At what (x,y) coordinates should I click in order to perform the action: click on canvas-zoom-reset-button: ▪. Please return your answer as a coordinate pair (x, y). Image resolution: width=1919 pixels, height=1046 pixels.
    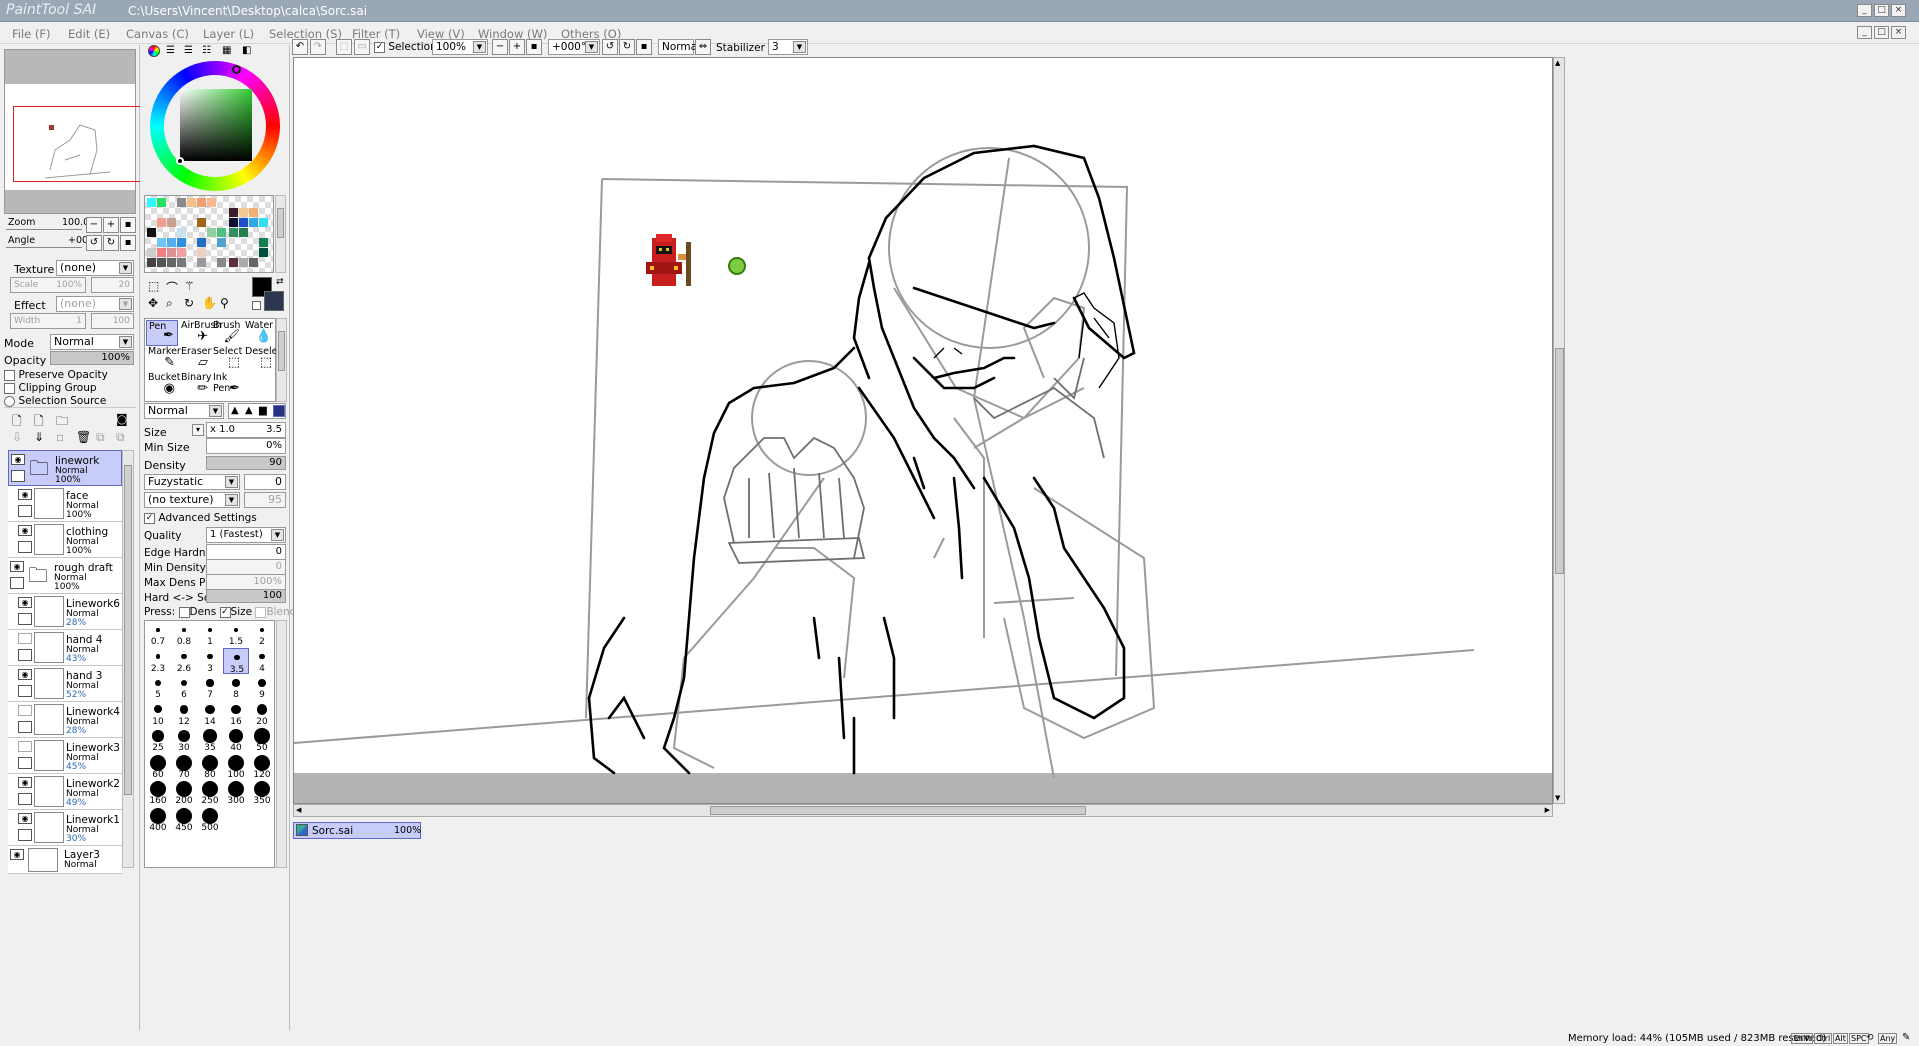
    Looking at the image, I should click on (534, 47).